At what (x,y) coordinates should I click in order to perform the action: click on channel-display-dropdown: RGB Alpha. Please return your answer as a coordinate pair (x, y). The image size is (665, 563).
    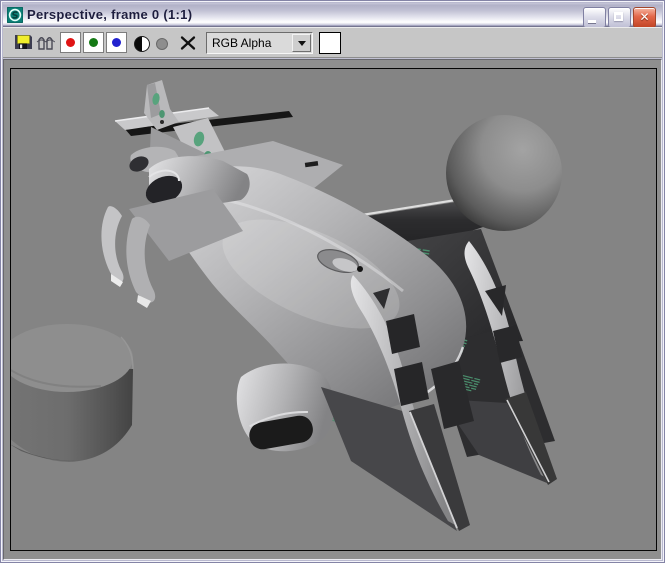
    Looking at the image, I should click on (259, 43).